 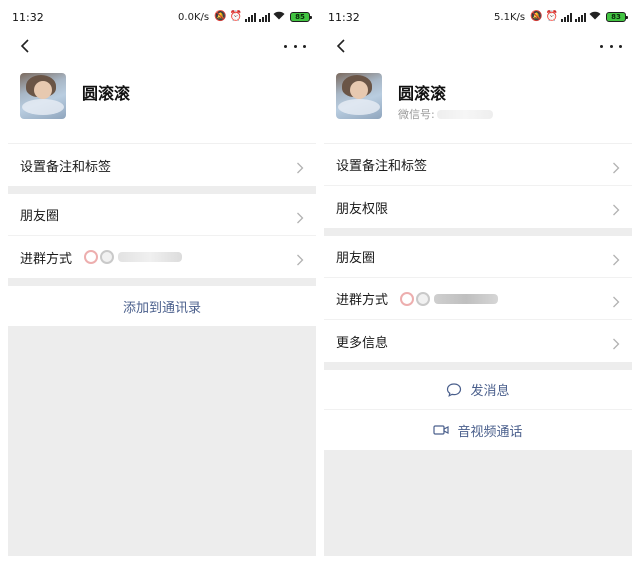 I want to click on wechat-id-prefix: 微信号:, so click(x=416, y=114).